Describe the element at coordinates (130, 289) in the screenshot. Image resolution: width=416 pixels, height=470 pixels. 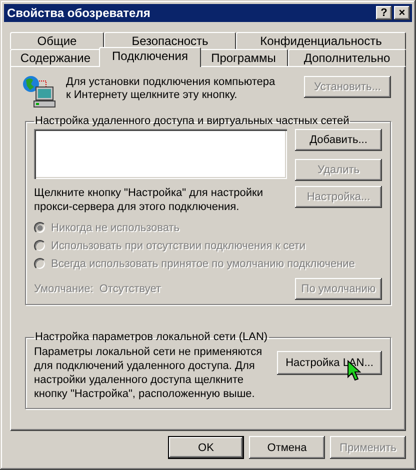
I see `default-value: Отсутствует` at that location.